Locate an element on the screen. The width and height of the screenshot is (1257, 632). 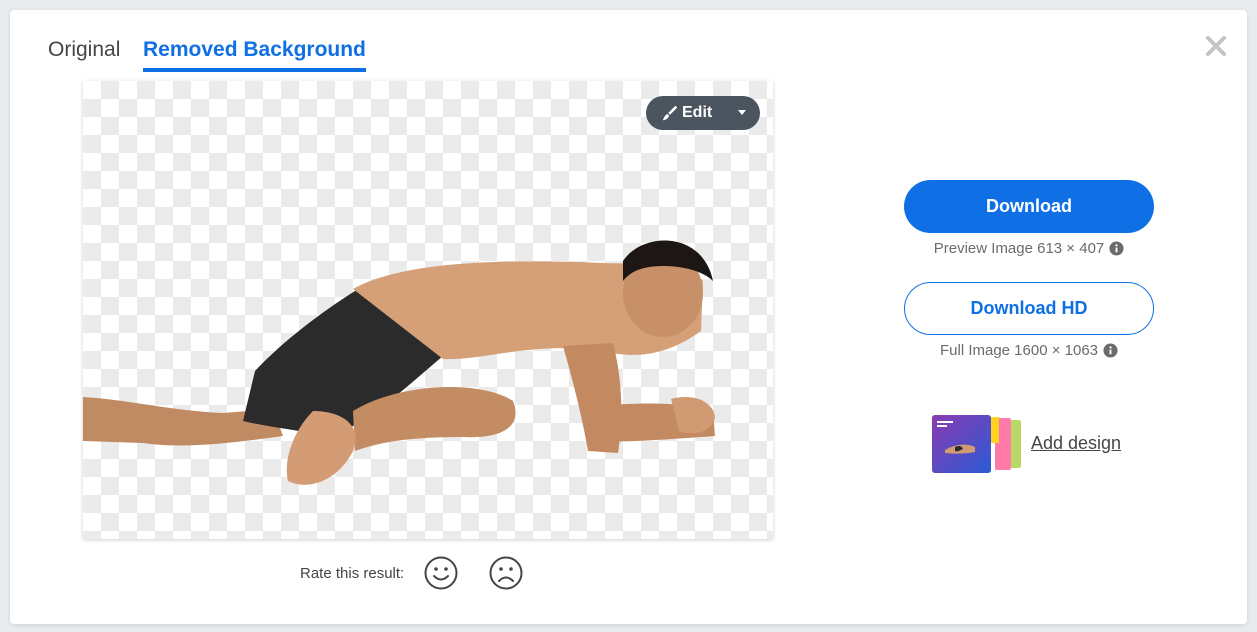
preview-image-info: Preview Image 613 × 407 is located at coordinates (1029, 248).